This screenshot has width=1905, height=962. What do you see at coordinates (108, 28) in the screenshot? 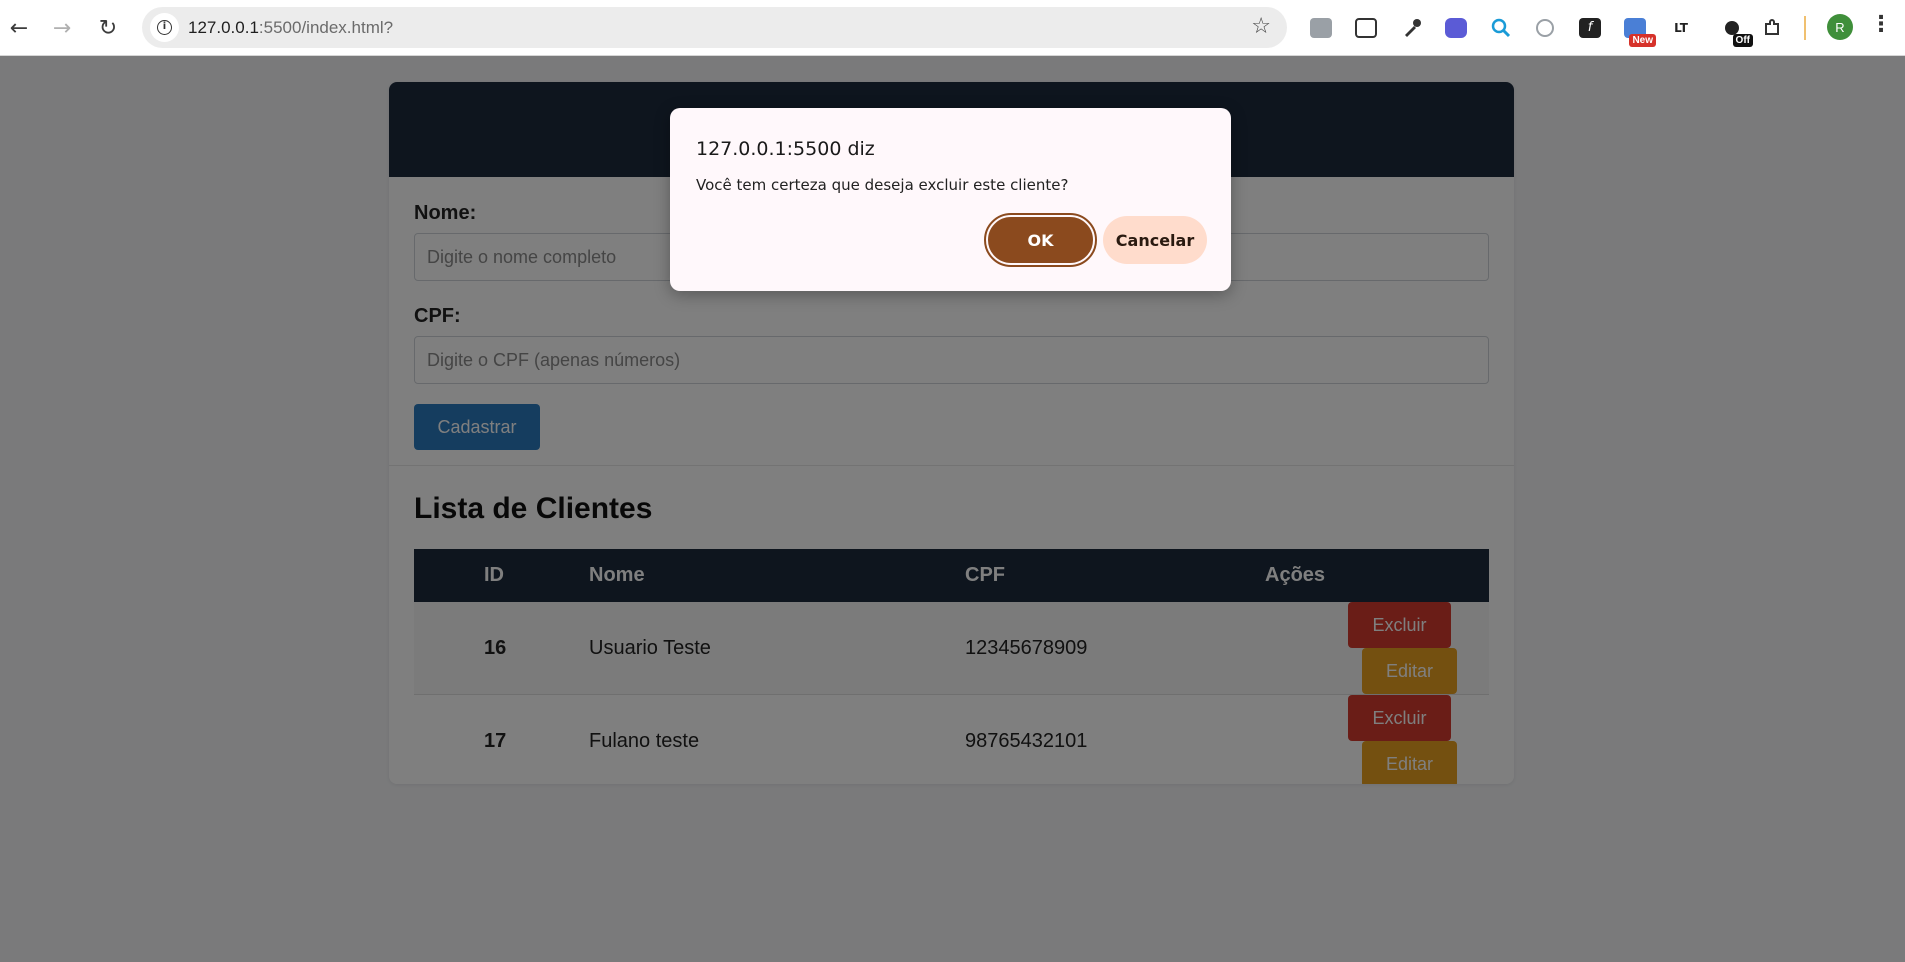
I see `reload-icon: ↻` at bounding box center [108, 28].